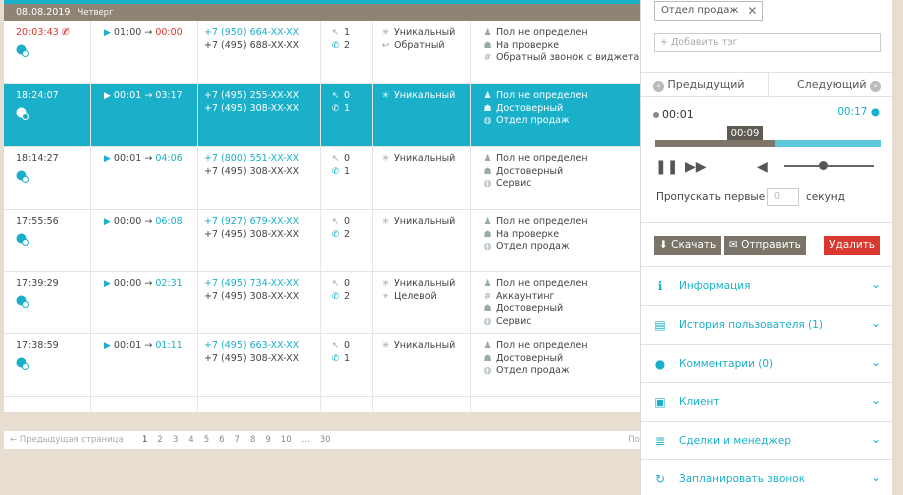  Describe the element at coordinates (206, 440) in the screenshot. I see `page-link: 5` at that location.